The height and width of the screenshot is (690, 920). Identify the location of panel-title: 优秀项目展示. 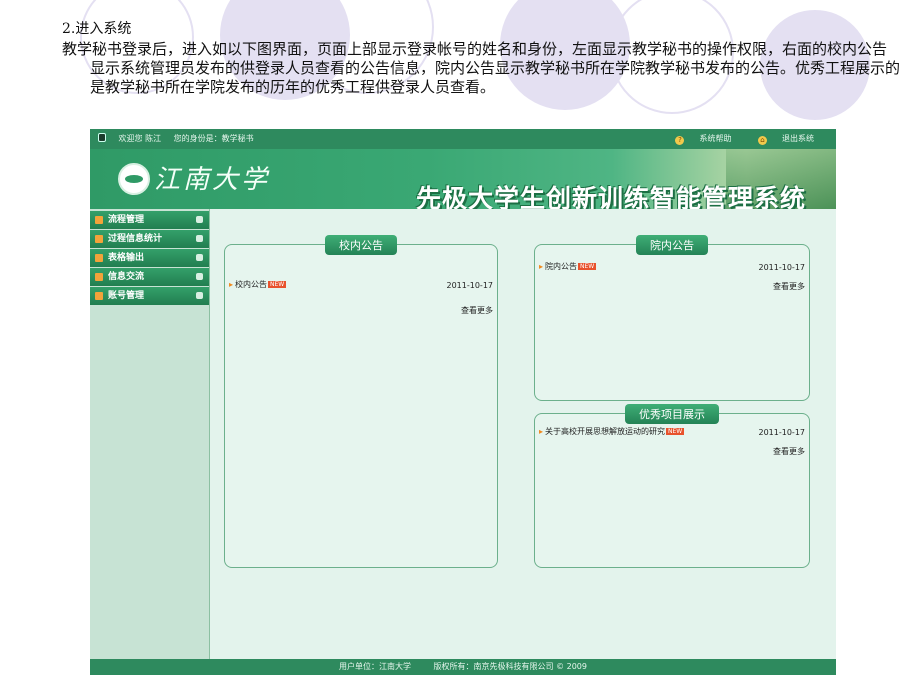
(672, 414).